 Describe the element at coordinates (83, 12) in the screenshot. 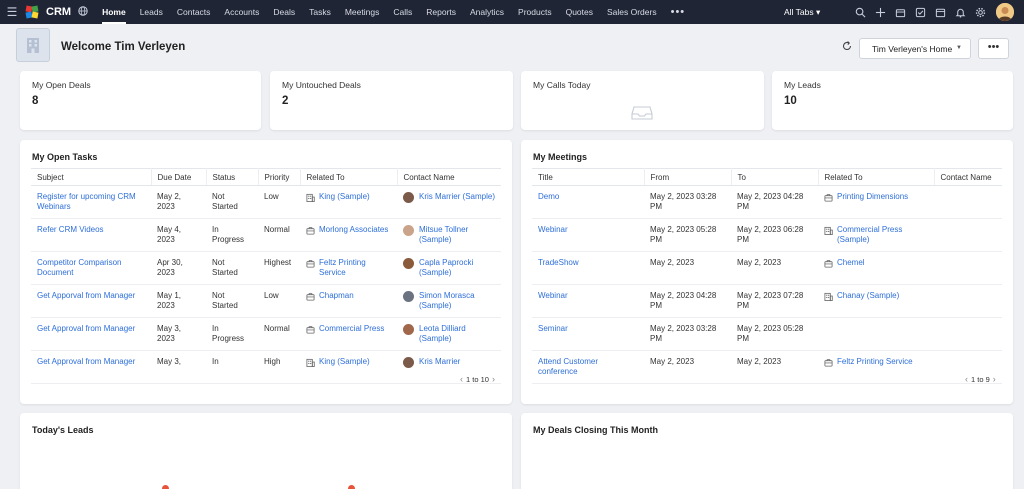

I see `globe-icon` at that location.